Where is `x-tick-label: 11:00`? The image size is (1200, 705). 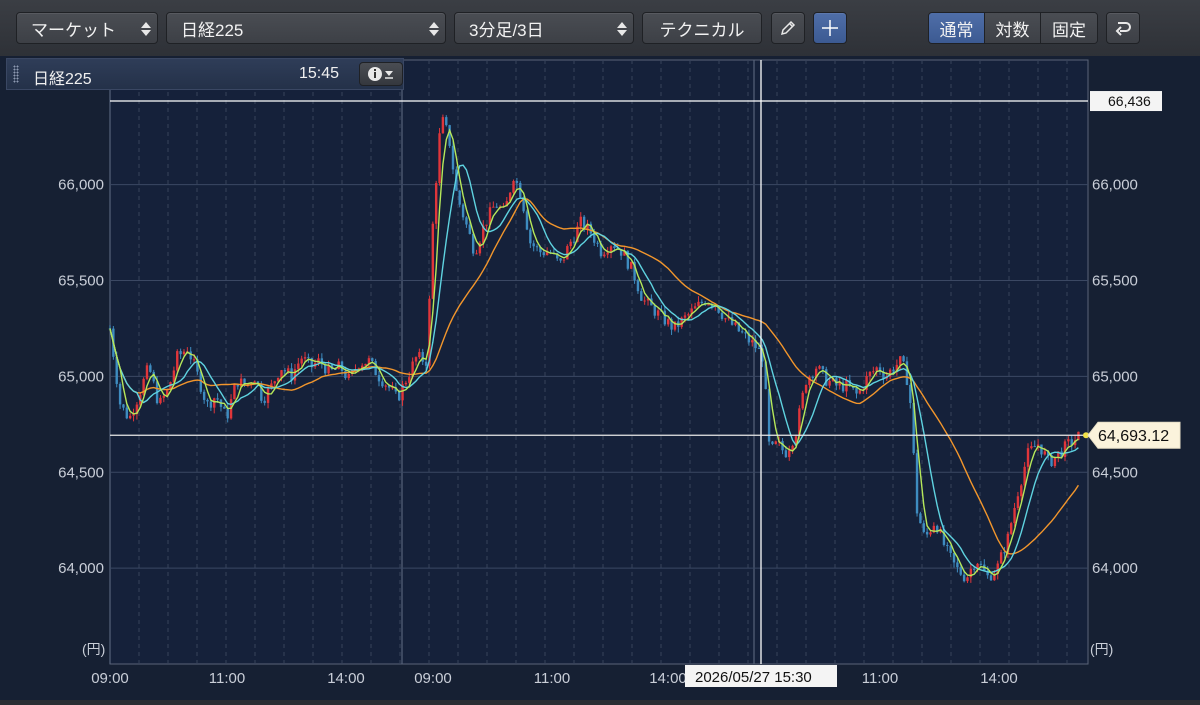 x-tick-label: 11:00 is located at coordinates (227, 678).